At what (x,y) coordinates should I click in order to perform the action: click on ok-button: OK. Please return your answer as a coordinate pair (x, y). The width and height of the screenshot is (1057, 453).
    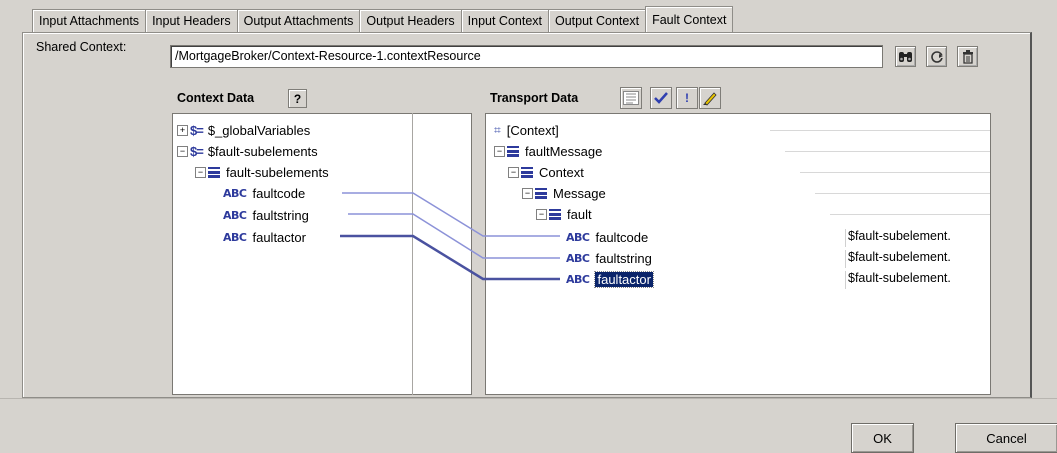
    Looking at the image, I should click on (882, 438).